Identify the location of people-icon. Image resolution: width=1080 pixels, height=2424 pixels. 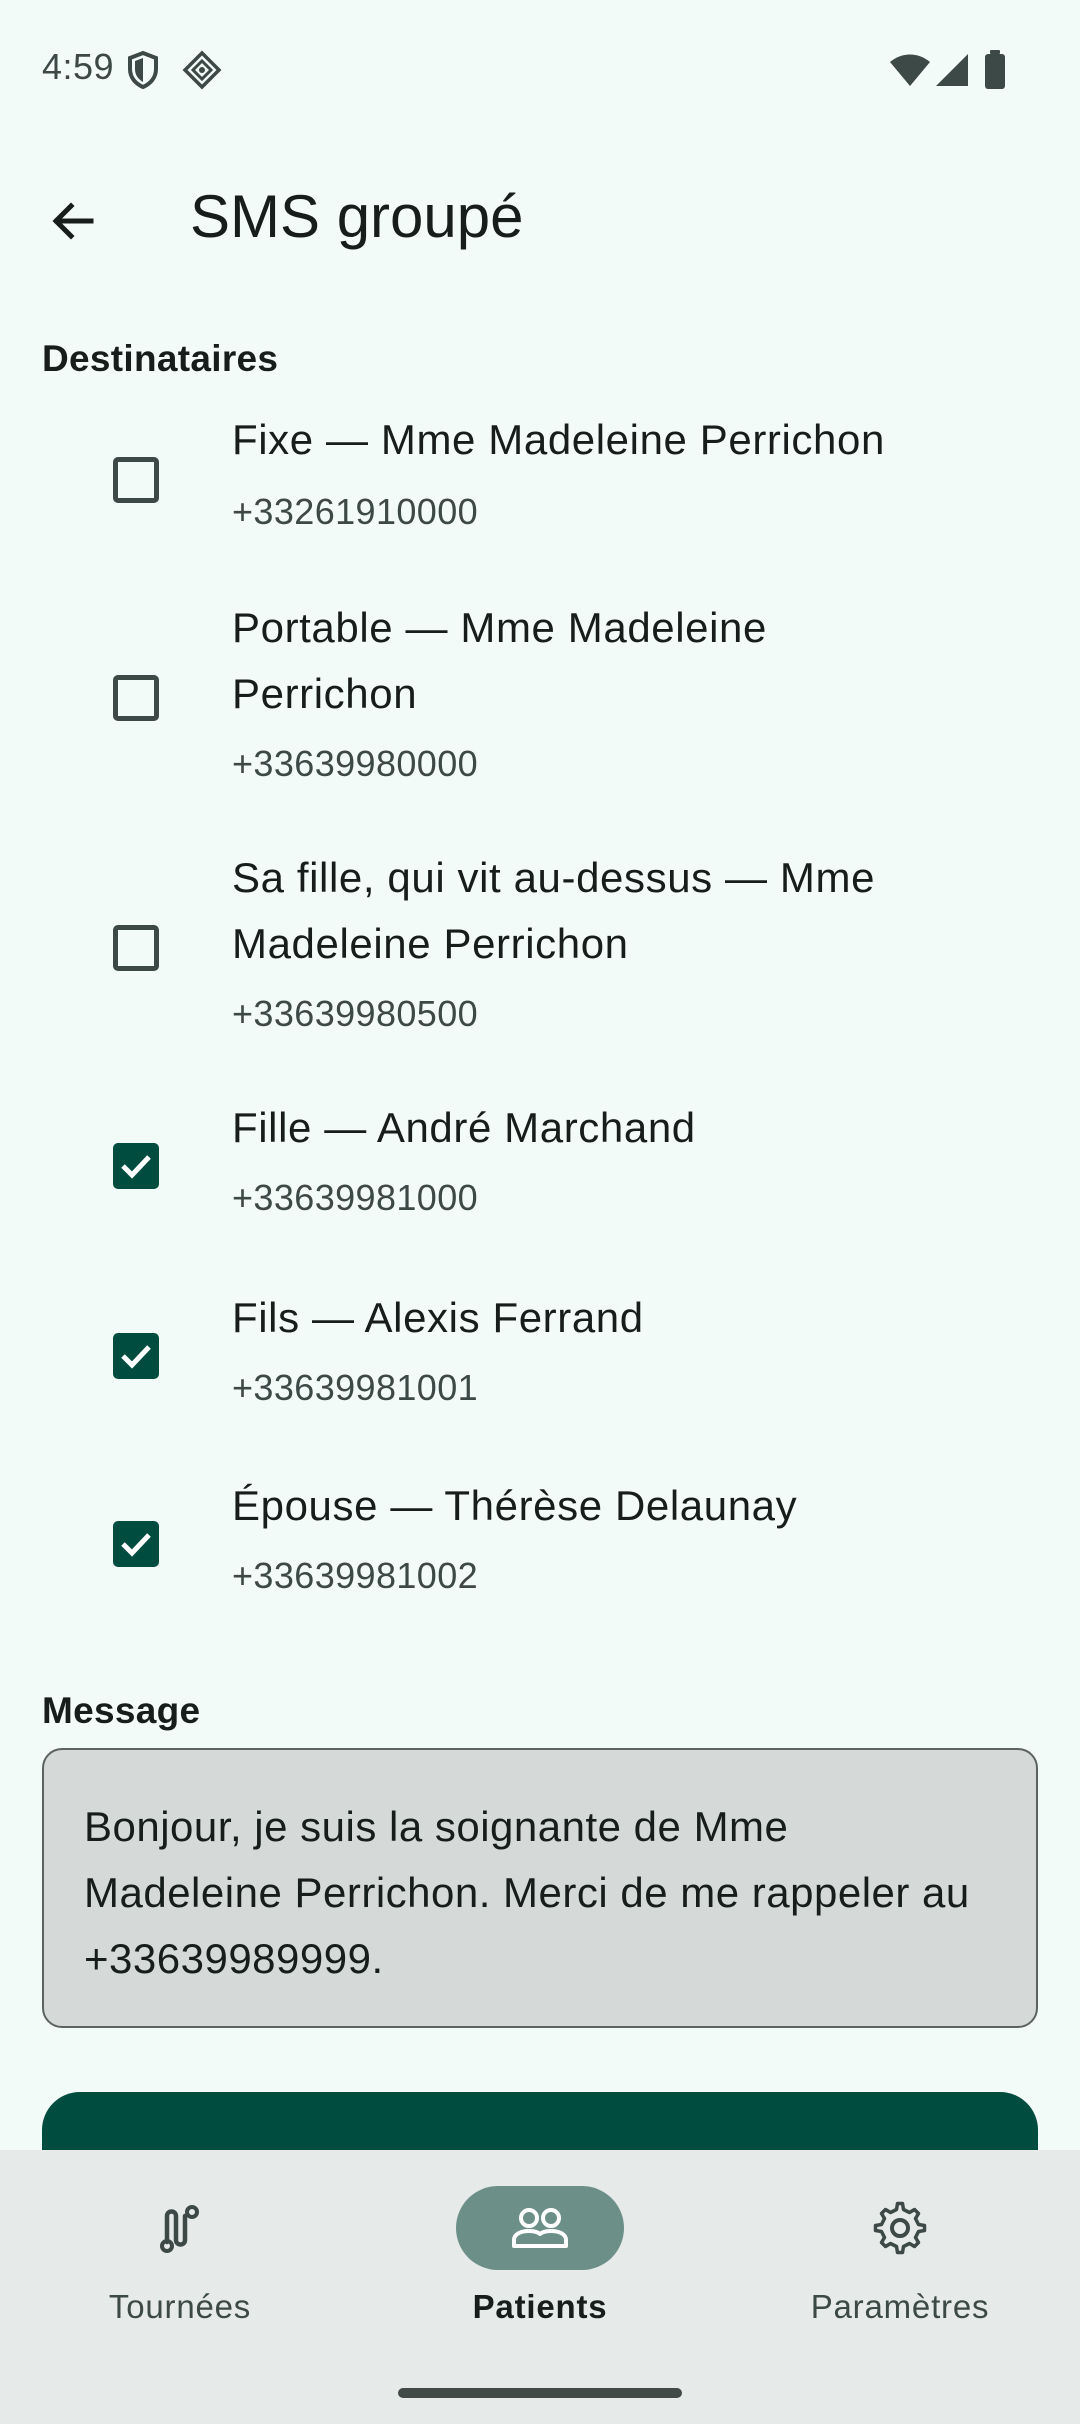
(540, 2228).